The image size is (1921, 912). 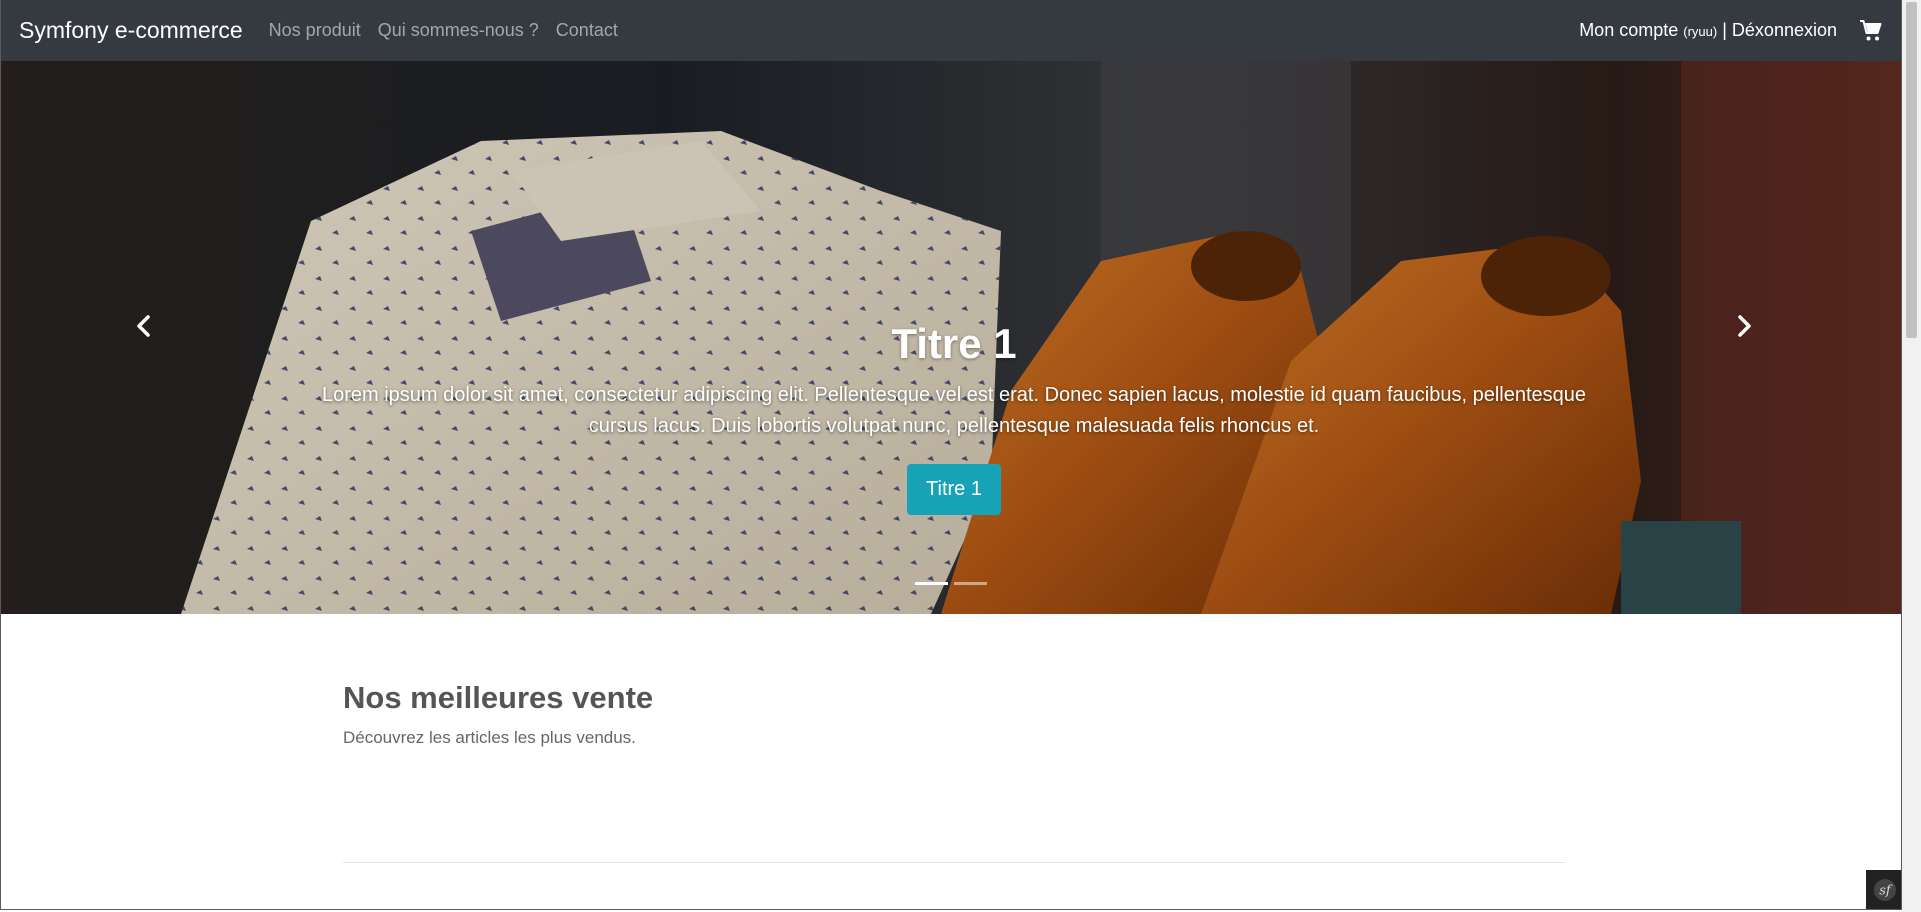 What do you see at coordinates (458, 30) in the screenshot?
I see `nav-link-about: Qui sommes-nous ?` at bounding box center [458, 30].